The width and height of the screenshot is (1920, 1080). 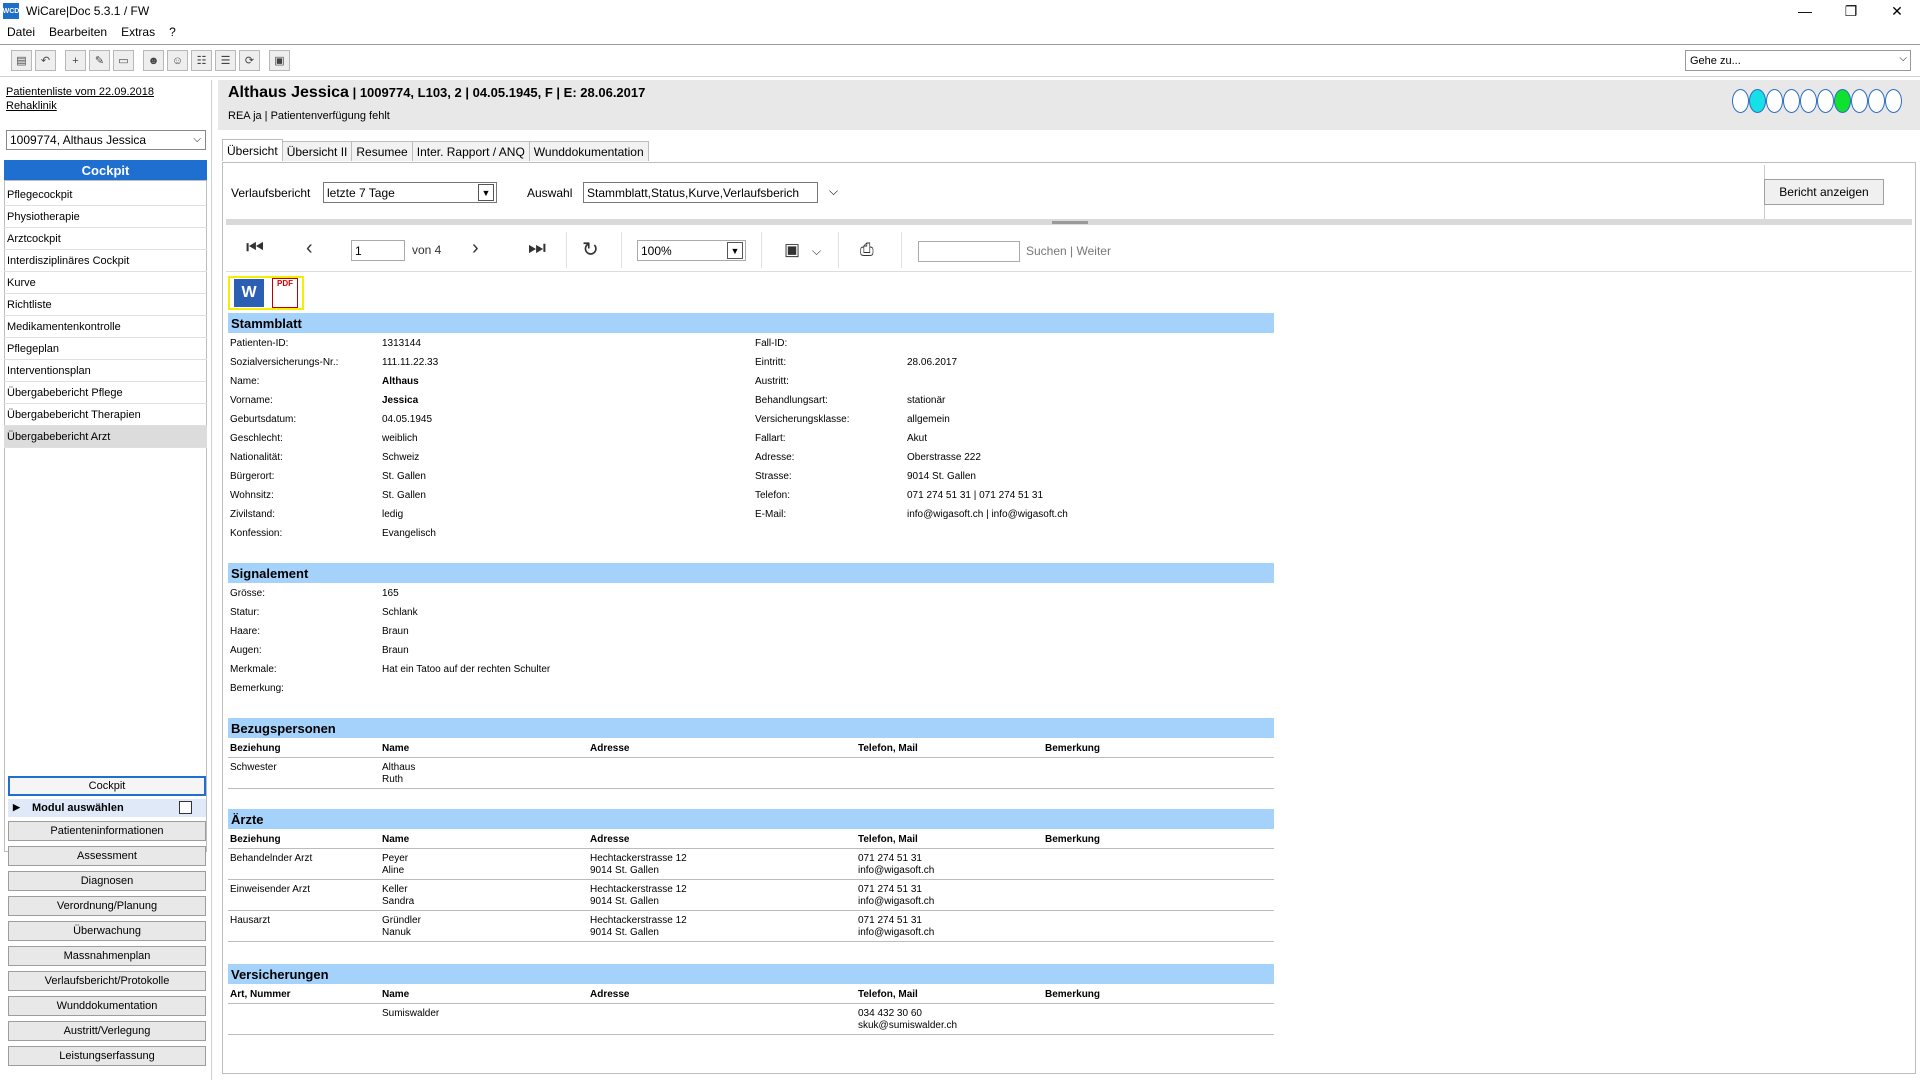 What do you see at coordinates (185, 807) in the screenshot?
I see `module-checkbox` at bounding box center [185, 807].